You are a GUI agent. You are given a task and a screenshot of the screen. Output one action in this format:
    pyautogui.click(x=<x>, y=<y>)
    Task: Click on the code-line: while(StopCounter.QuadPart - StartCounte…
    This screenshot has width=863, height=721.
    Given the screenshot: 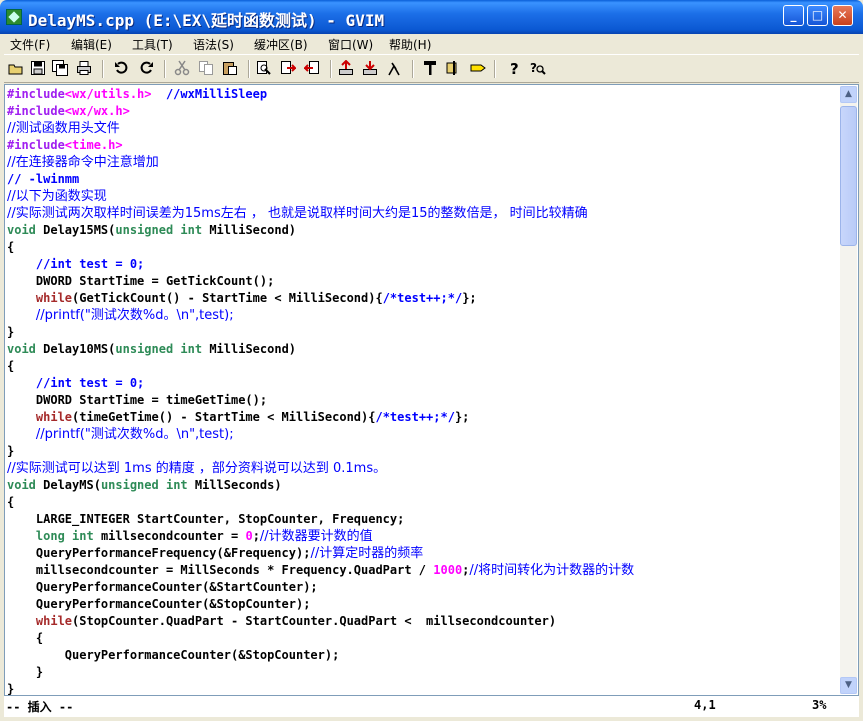 What is the action you would take?
    pyautogui.click(x=320, y=621)
    